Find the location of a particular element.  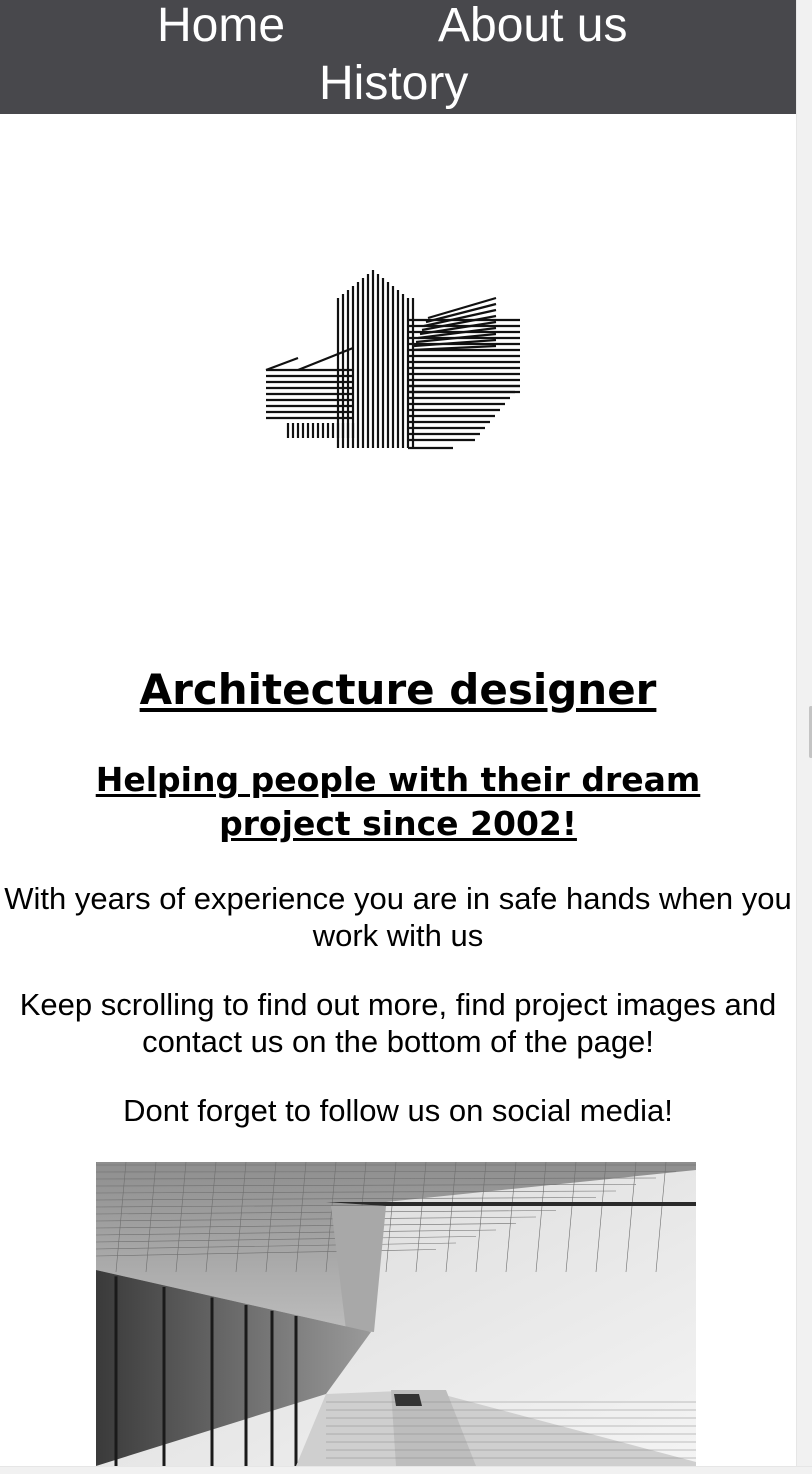

nav-link-about-us: About us is located at coordinates (532, 27).